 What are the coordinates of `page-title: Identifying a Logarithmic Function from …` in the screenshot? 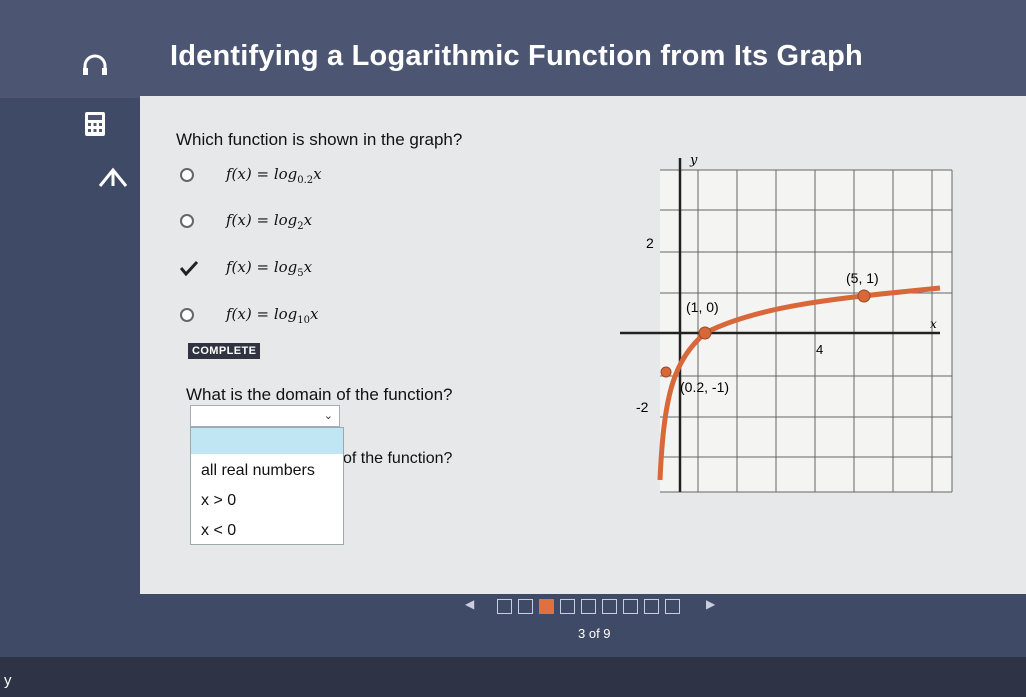 It's located at (516, 56).